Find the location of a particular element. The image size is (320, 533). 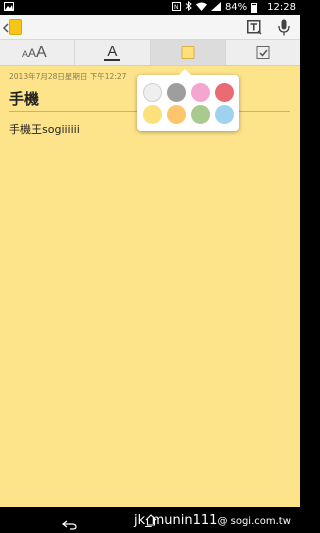

color-palette-popup is located at coordinates (188, 100).